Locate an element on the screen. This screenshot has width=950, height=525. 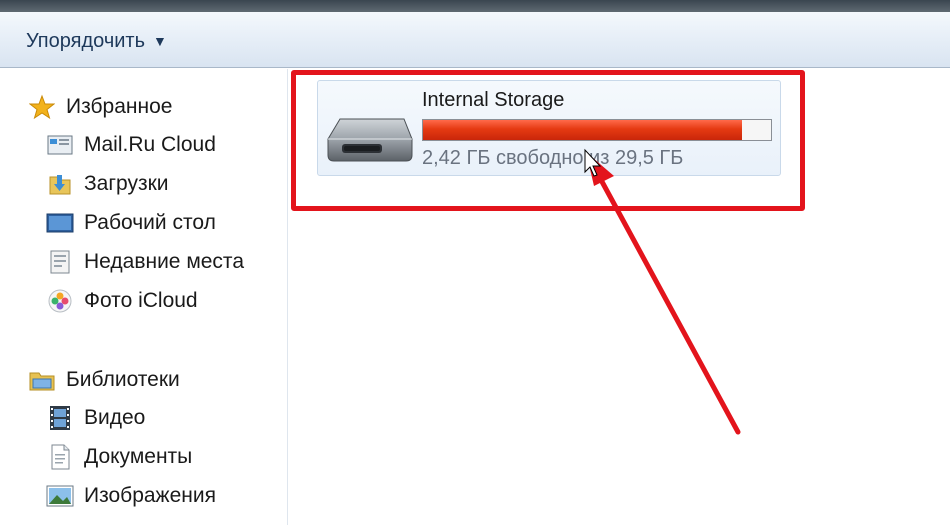
recent-places-icon is located at coordinates (60, 262).